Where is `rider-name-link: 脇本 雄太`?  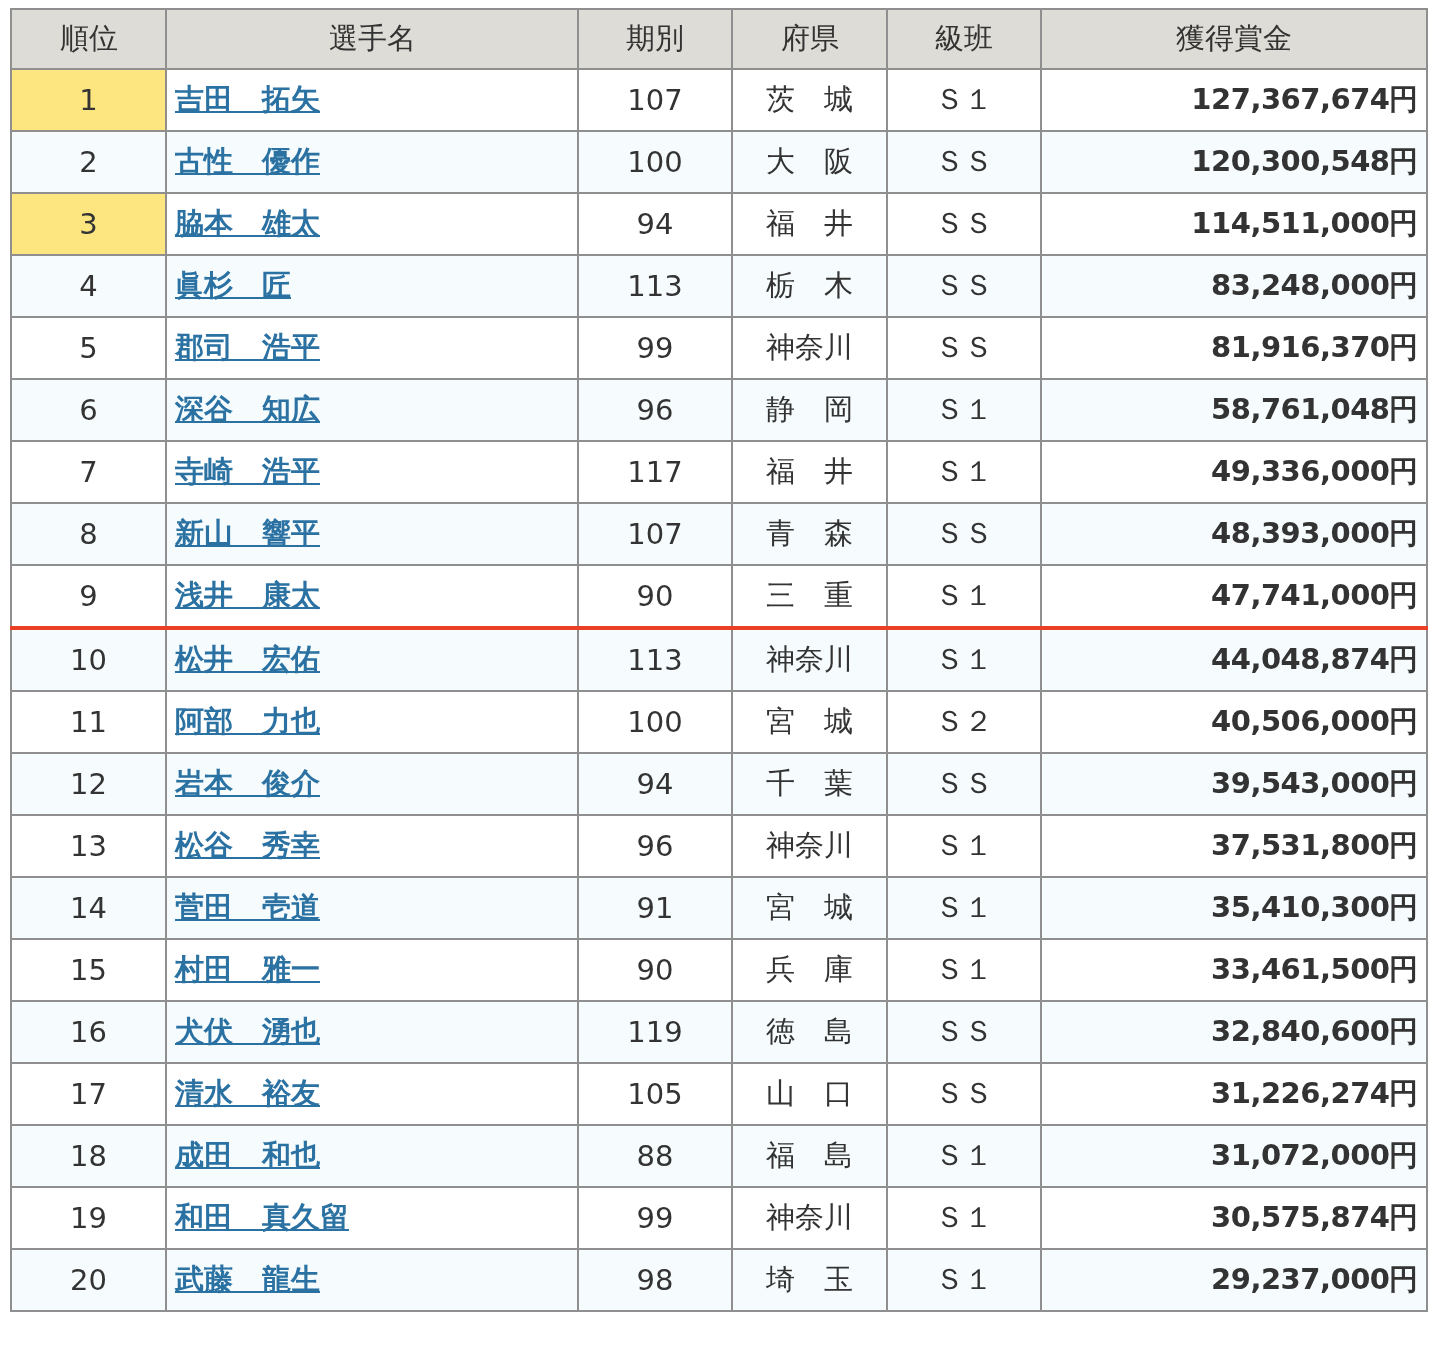 rider-name-link: 脇本 雄太 is located at coordinates (247, 223).